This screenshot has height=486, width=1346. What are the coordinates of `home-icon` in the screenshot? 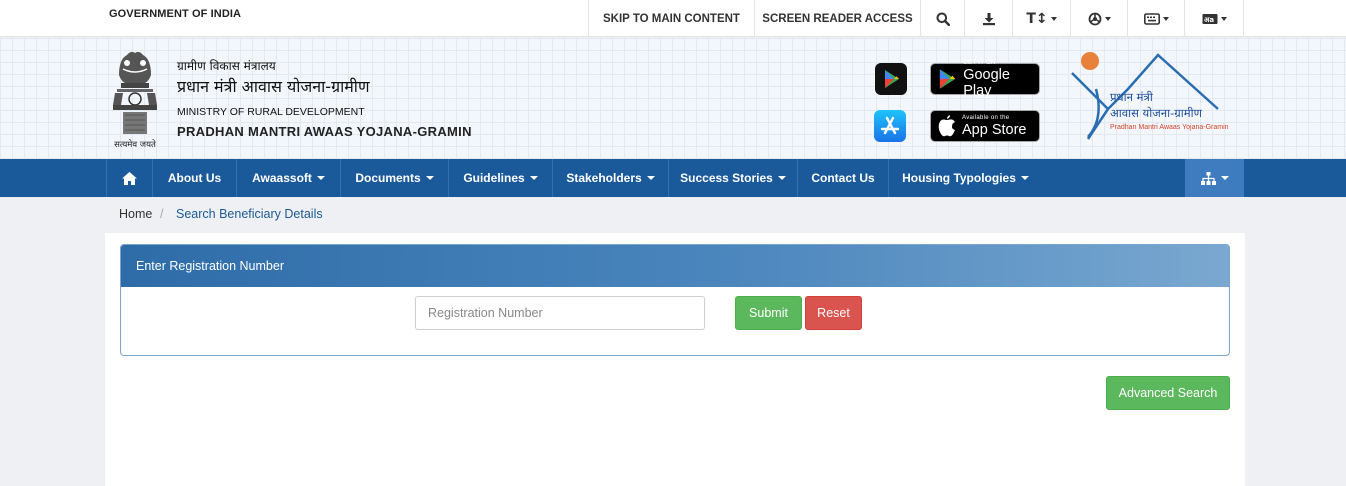 It's located at (129, 178).